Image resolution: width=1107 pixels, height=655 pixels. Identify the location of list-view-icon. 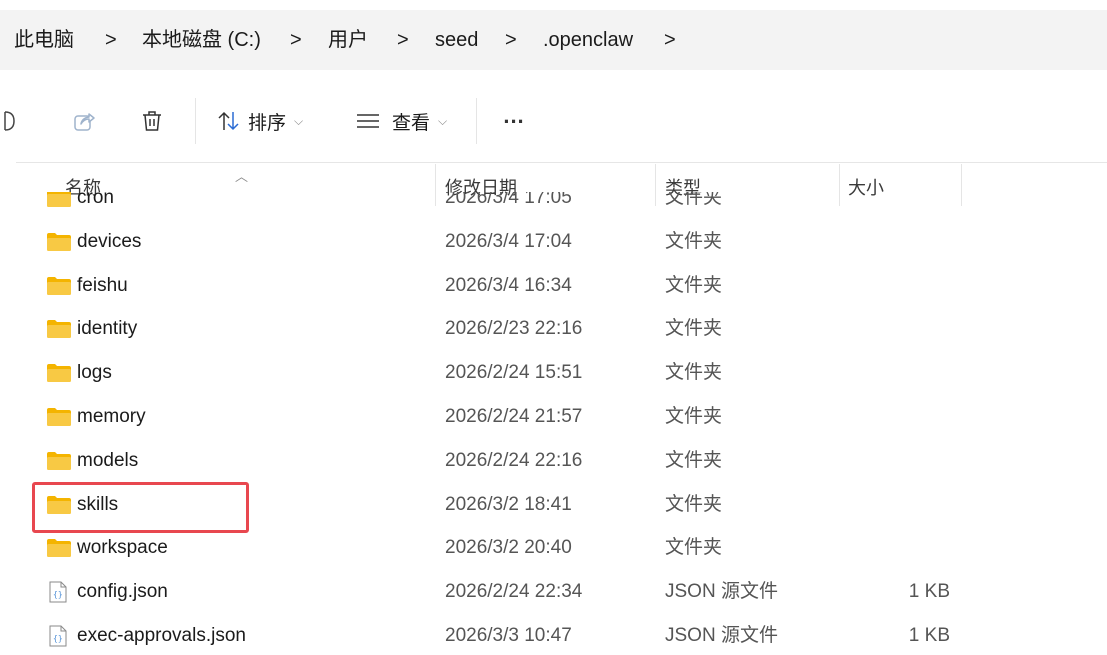
(368, 121).